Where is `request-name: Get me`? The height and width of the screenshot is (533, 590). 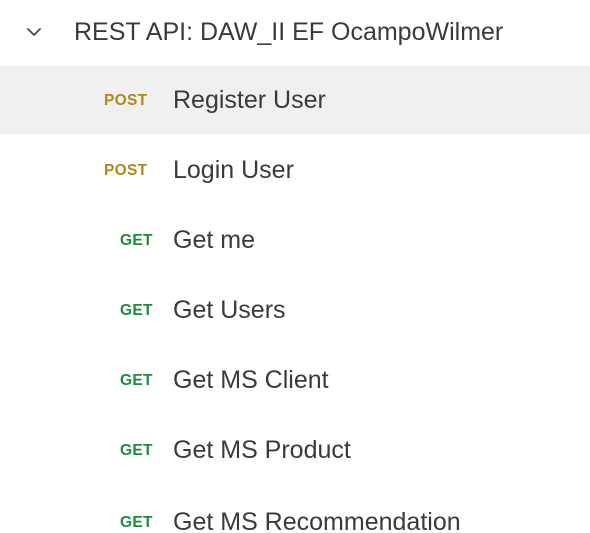
request-name: Get me is located at coordinates (214, 240).